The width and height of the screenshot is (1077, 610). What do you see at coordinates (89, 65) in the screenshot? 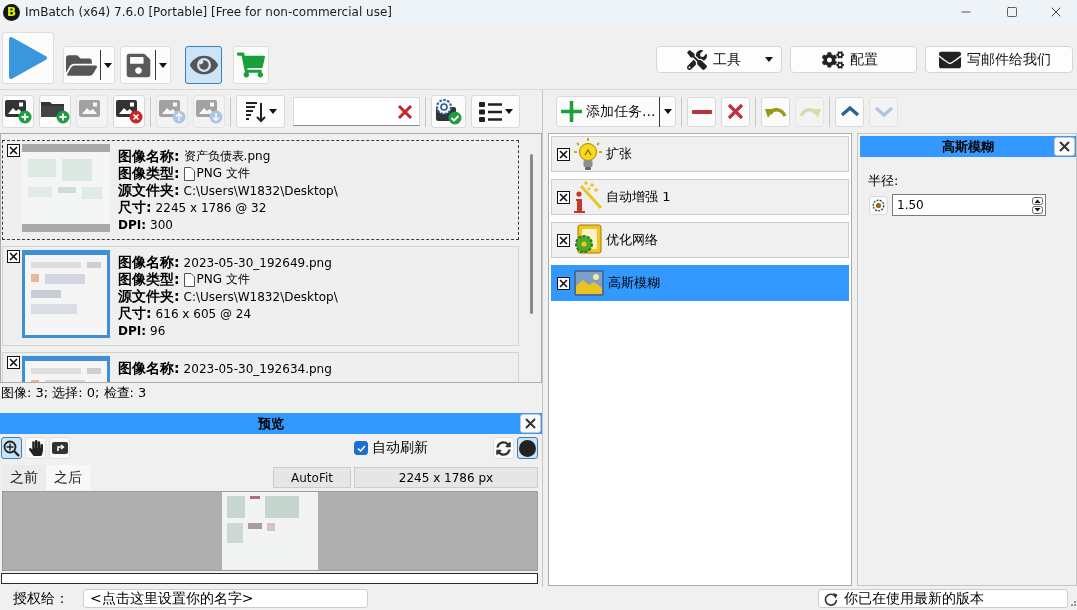
I see `open-button` at bounding box center [89, 65].